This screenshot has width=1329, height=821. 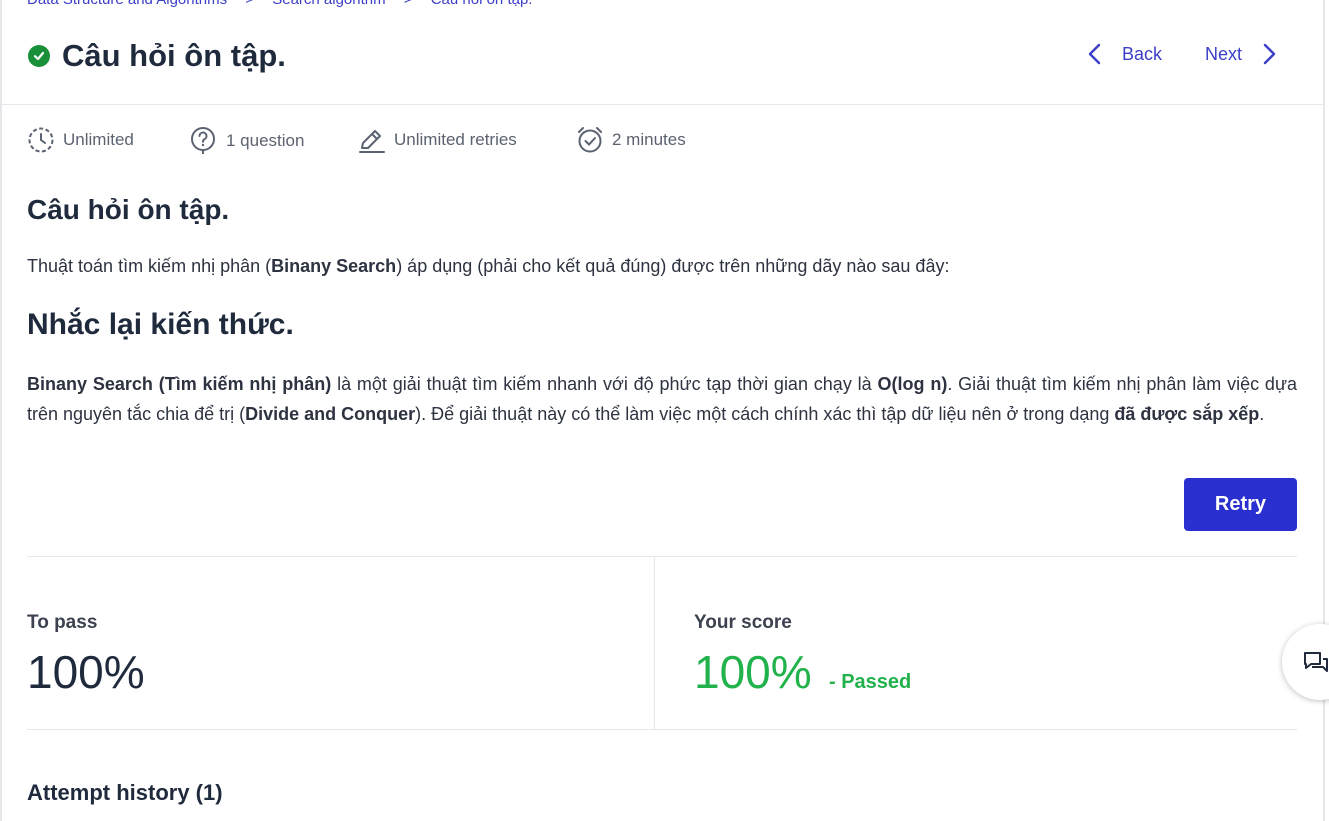 I want to click on to-pass-label: To pass, so click(x=62, y=622).